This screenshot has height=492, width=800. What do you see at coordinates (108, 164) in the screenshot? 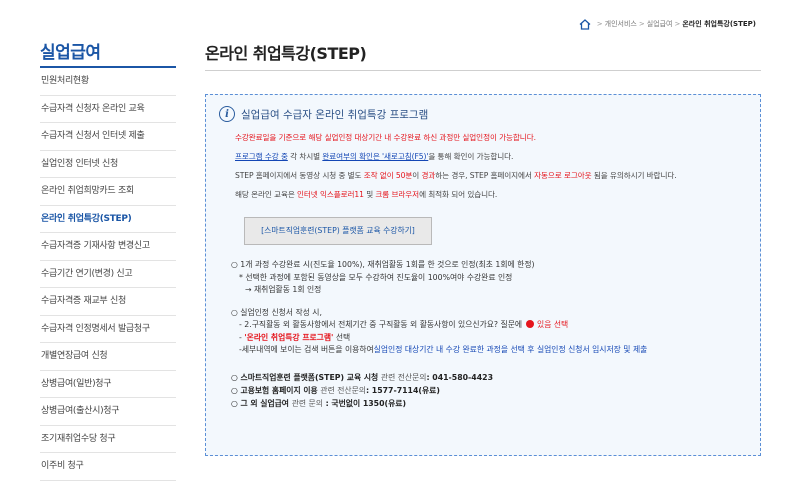
I see `sidebar-item: 실업인정 인터넷 신청` at bounding box center [108, 164].